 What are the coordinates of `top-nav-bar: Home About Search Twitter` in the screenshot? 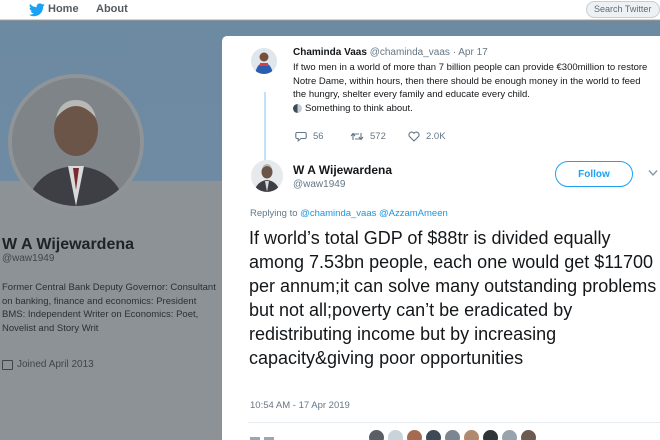 It's located at (330, 10).